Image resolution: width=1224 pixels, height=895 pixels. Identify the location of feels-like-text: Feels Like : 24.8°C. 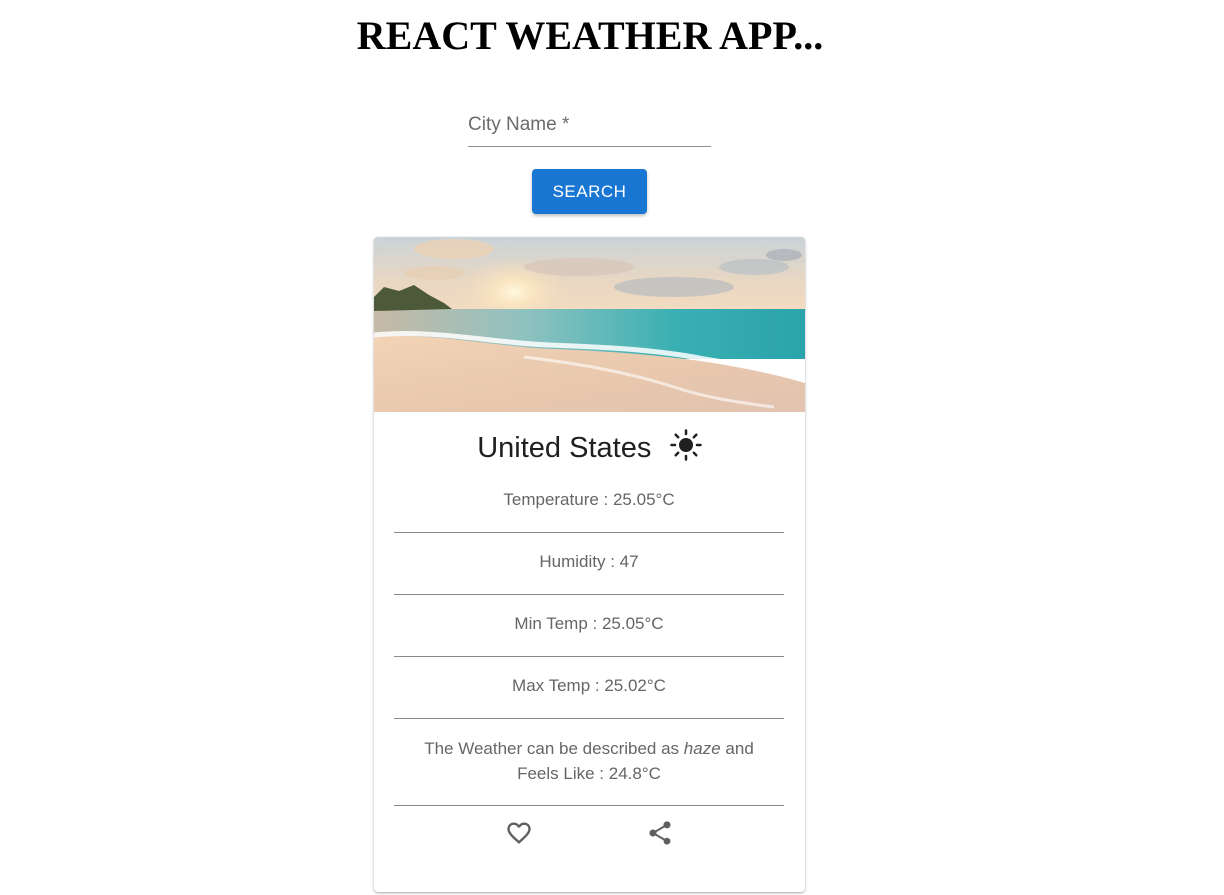
(589, 773).